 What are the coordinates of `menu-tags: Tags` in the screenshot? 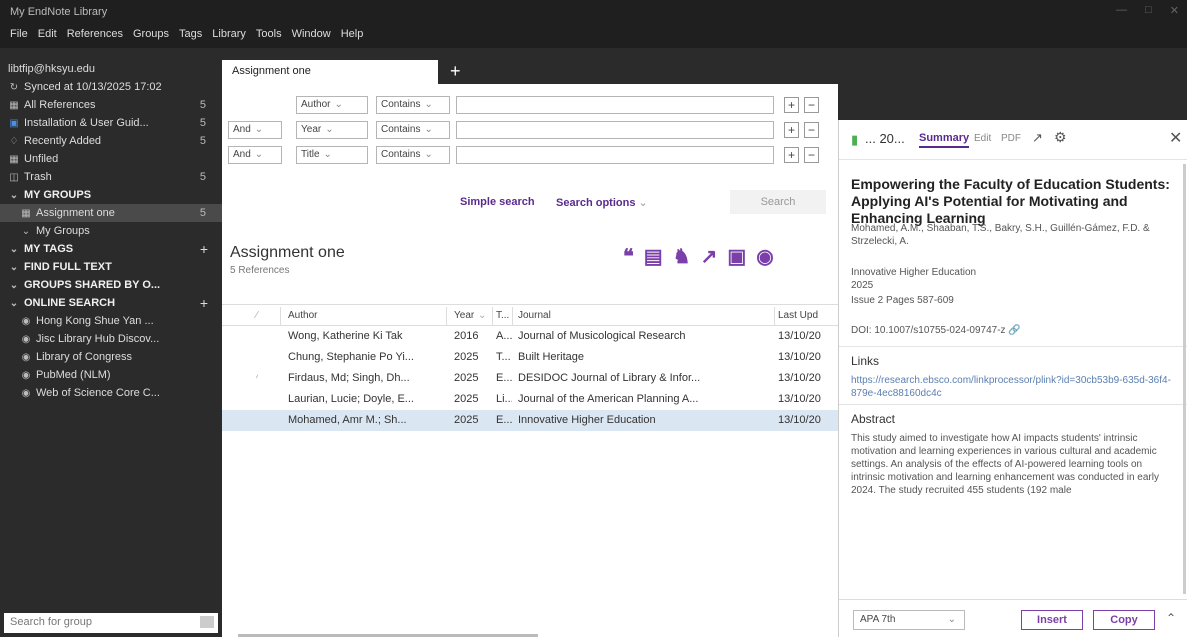 It's located at (190, 36).